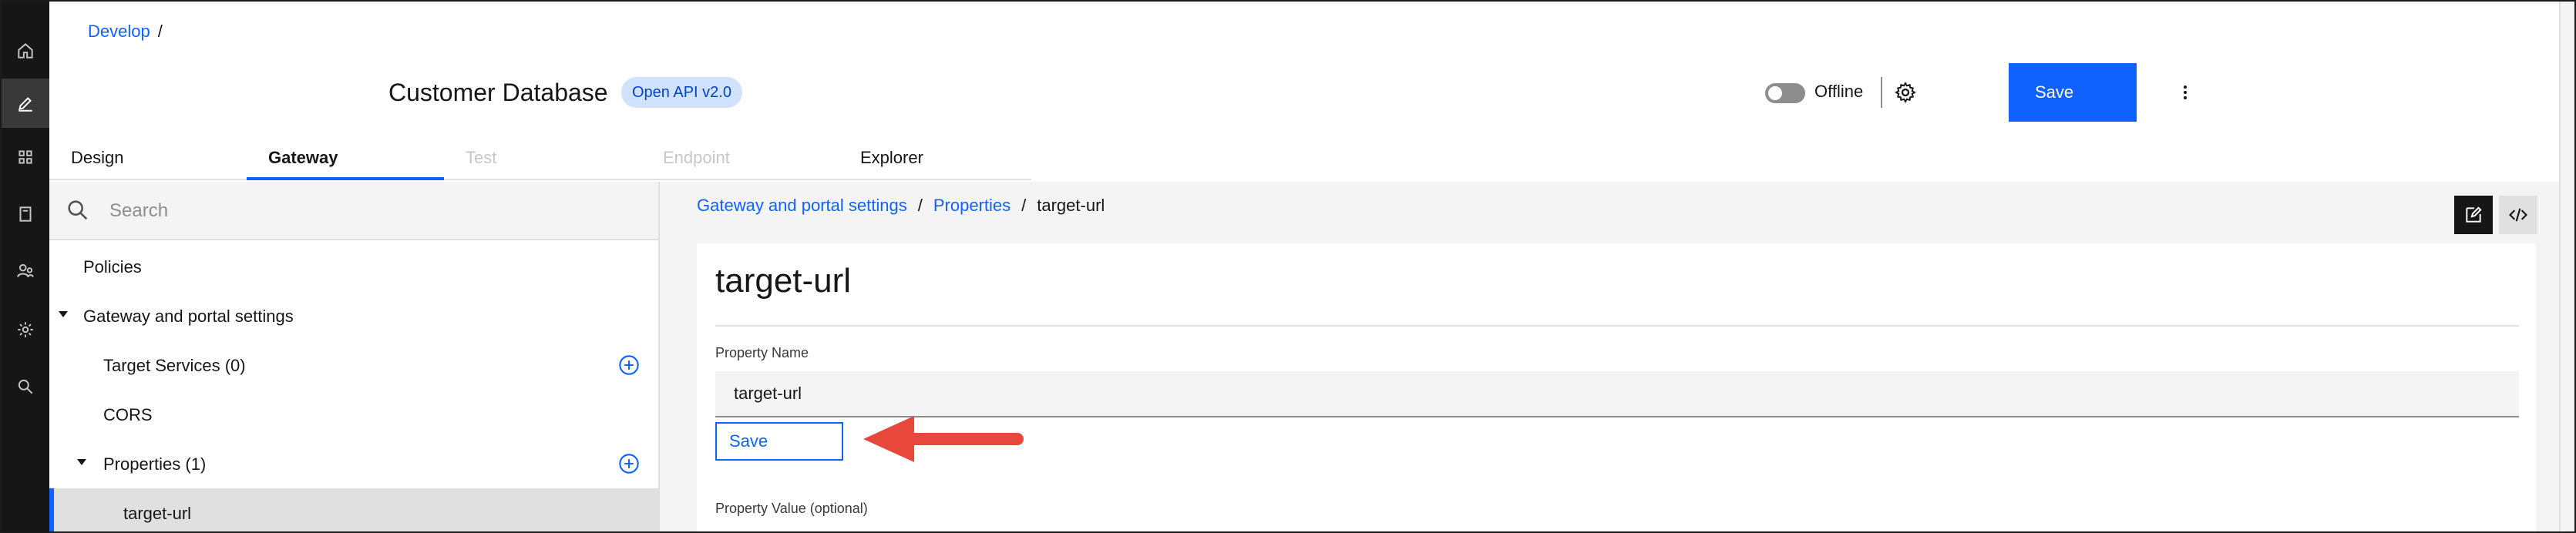  Describe the element at coordinates (353, 509) in the screenshot. I see `nav-item-target-url: target-url` at that location.